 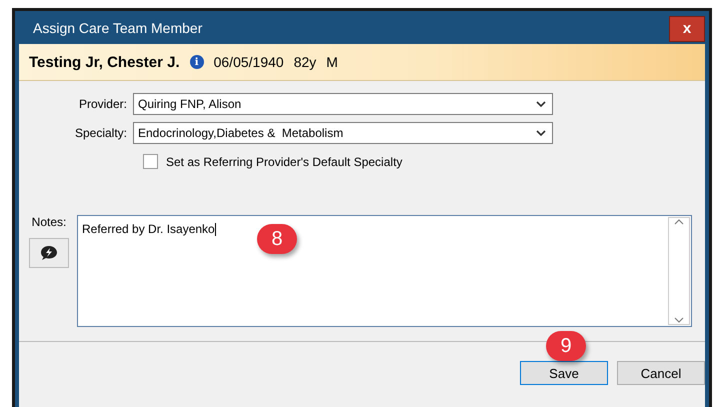 What do you see at coordinates (49, 222) in the screenshot?
I see `notes-label: Notes:` at bounding box center [49, 222].